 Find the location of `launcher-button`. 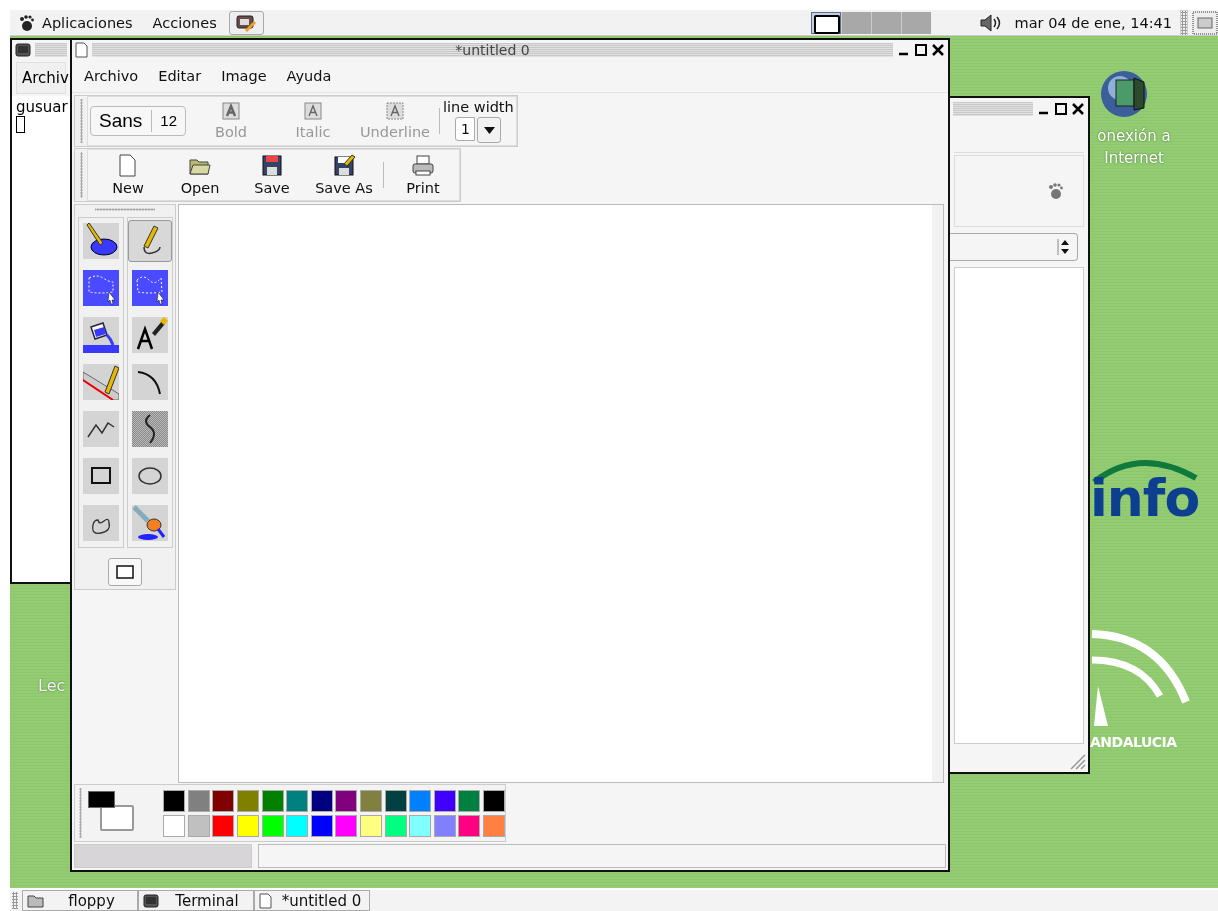

launcher-button is located at coordinates (246, 22).